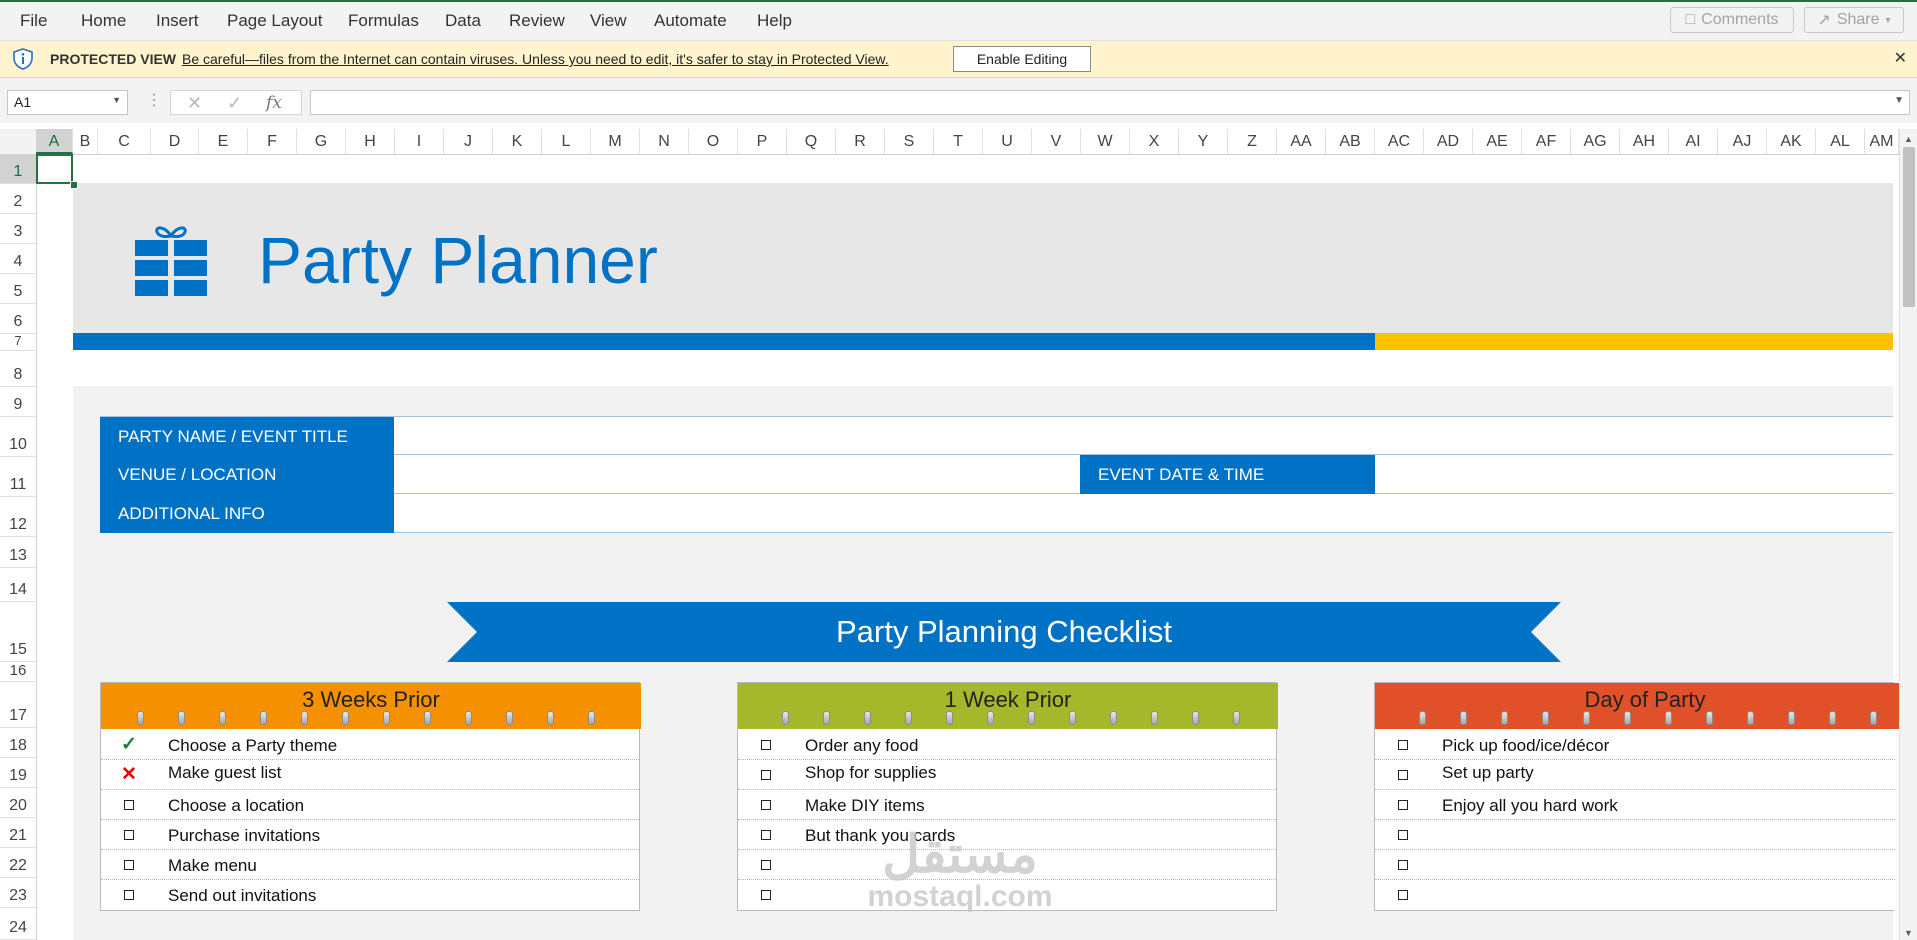 The height and width of the screenshot is (940, 1917). What do you see at coordinates (18, 893) in the screenshot?
I see `row-header: 23` at bounding box center [18, 893].